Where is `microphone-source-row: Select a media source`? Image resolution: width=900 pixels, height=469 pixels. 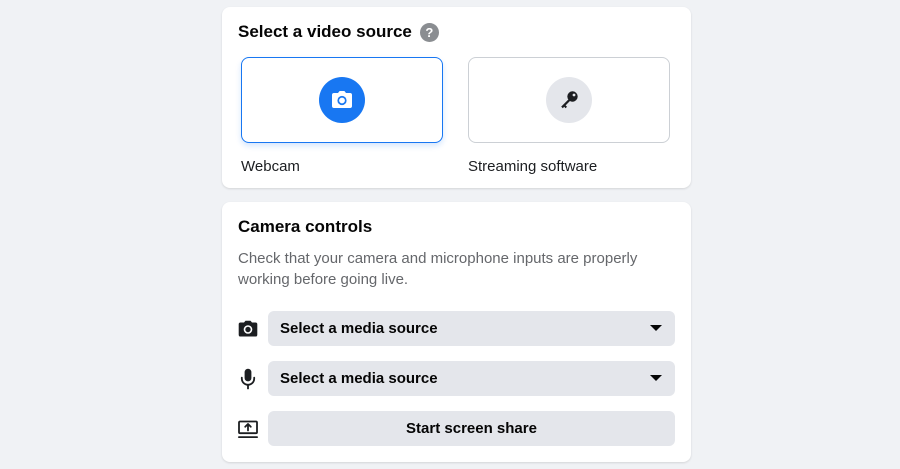
microphone-source-row: Select a media source is located at coordinates (456, 378).